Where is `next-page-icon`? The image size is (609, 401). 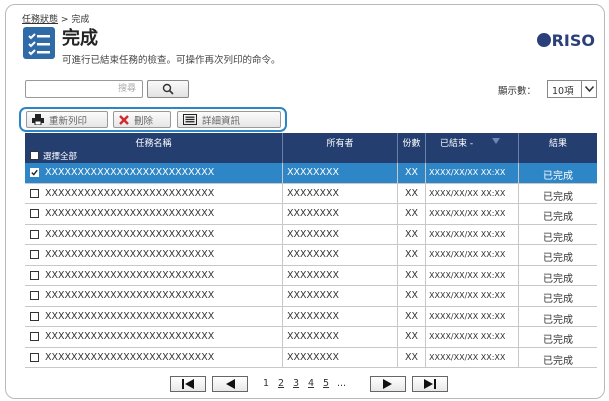 next-page-icon is located at coordinates (387, 384).